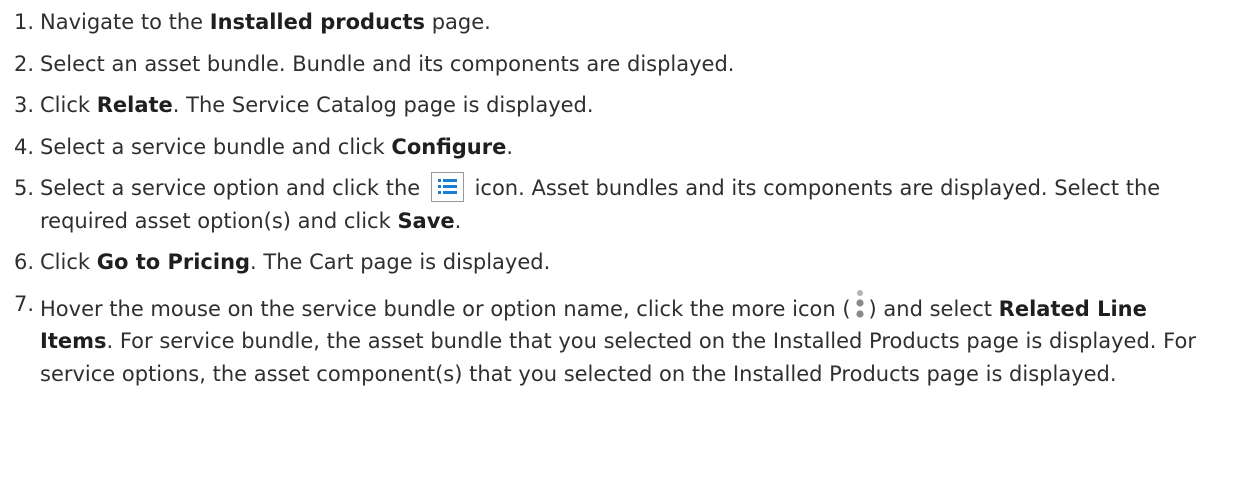 This screenshot has width=1235, height=497. Describe the element at coordinates (449, 146) in the screenshot. I see `configure-label: Configure` at that location.